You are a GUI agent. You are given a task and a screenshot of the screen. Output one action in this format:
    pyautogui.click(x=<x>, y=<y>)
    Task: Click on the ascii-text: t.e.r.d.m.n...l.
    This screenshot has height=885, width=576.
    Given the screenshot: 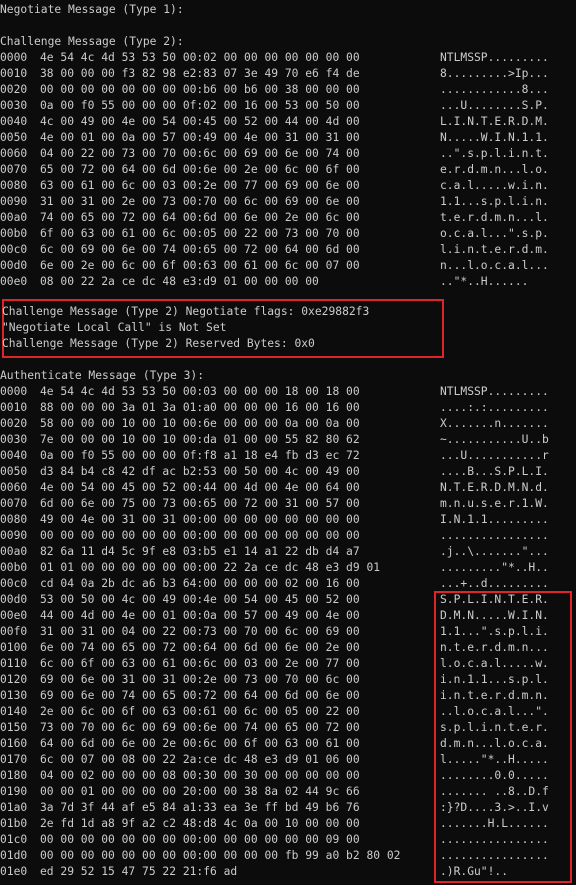 What is the action you would take?
    pyautogui.click(x=494, y=217)
    